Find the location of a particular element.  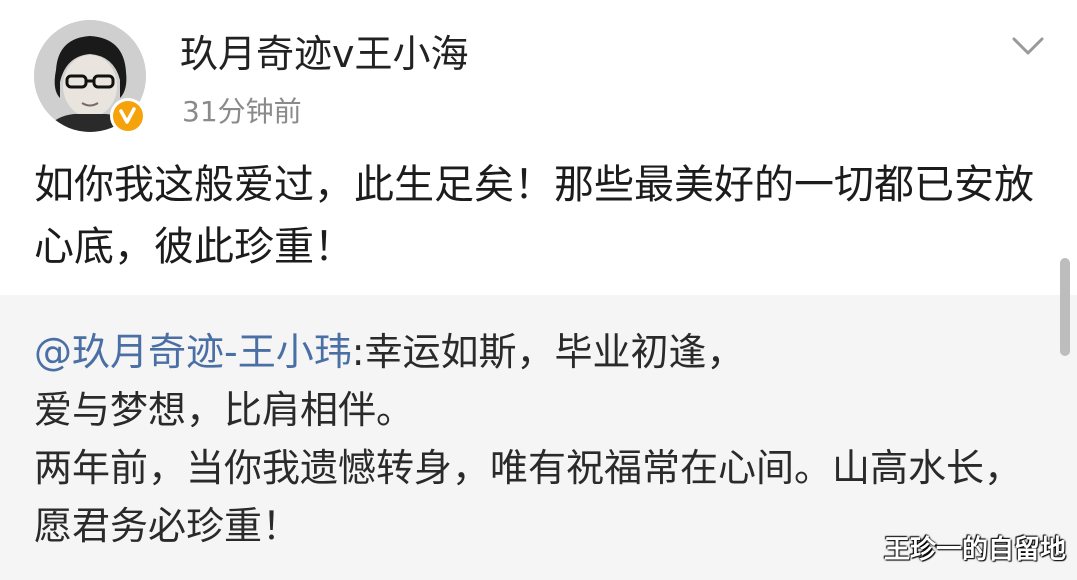

mention-link: @玖月奇迹-王小玮 is located at coordinates (193, 352).